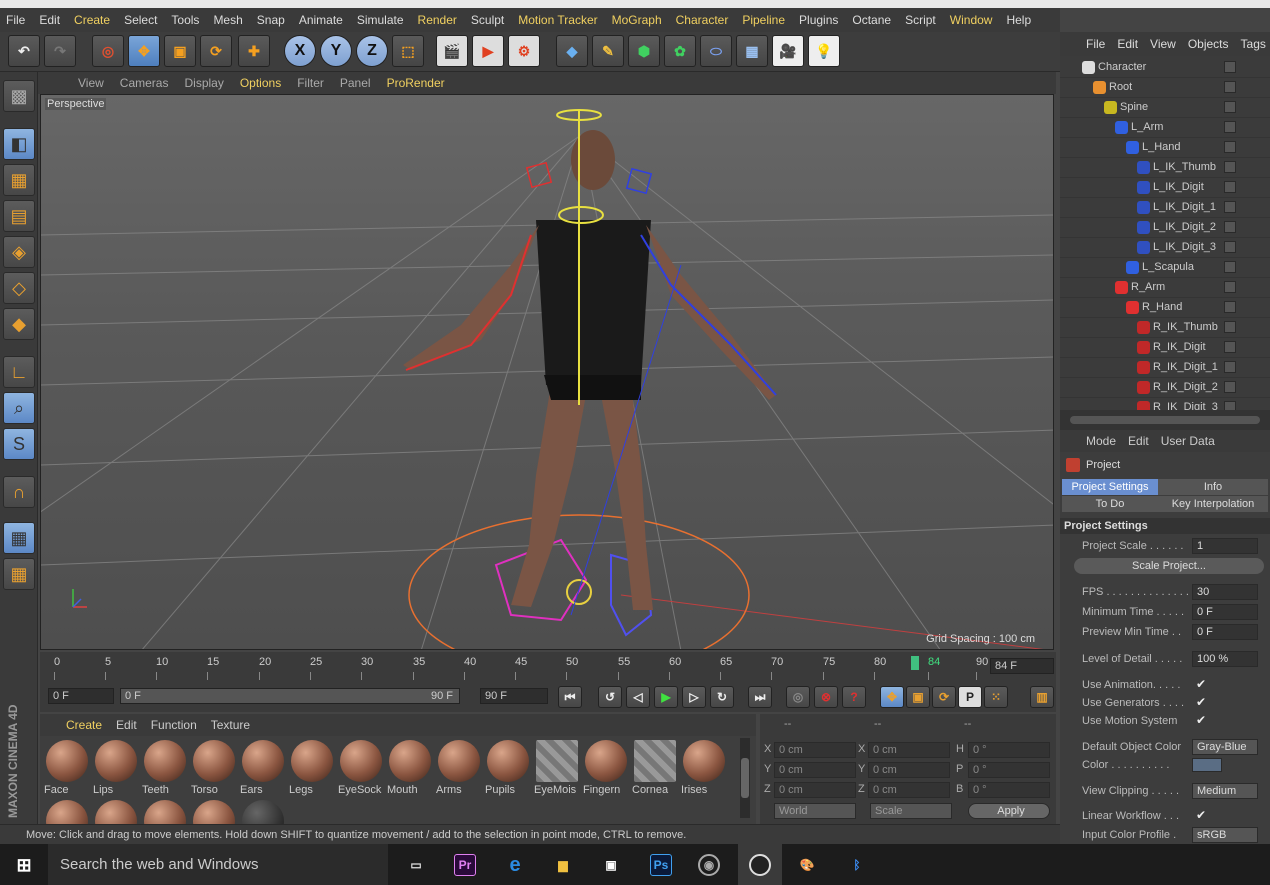  I want to click on object-menu-file: File, so click(1095, 44).